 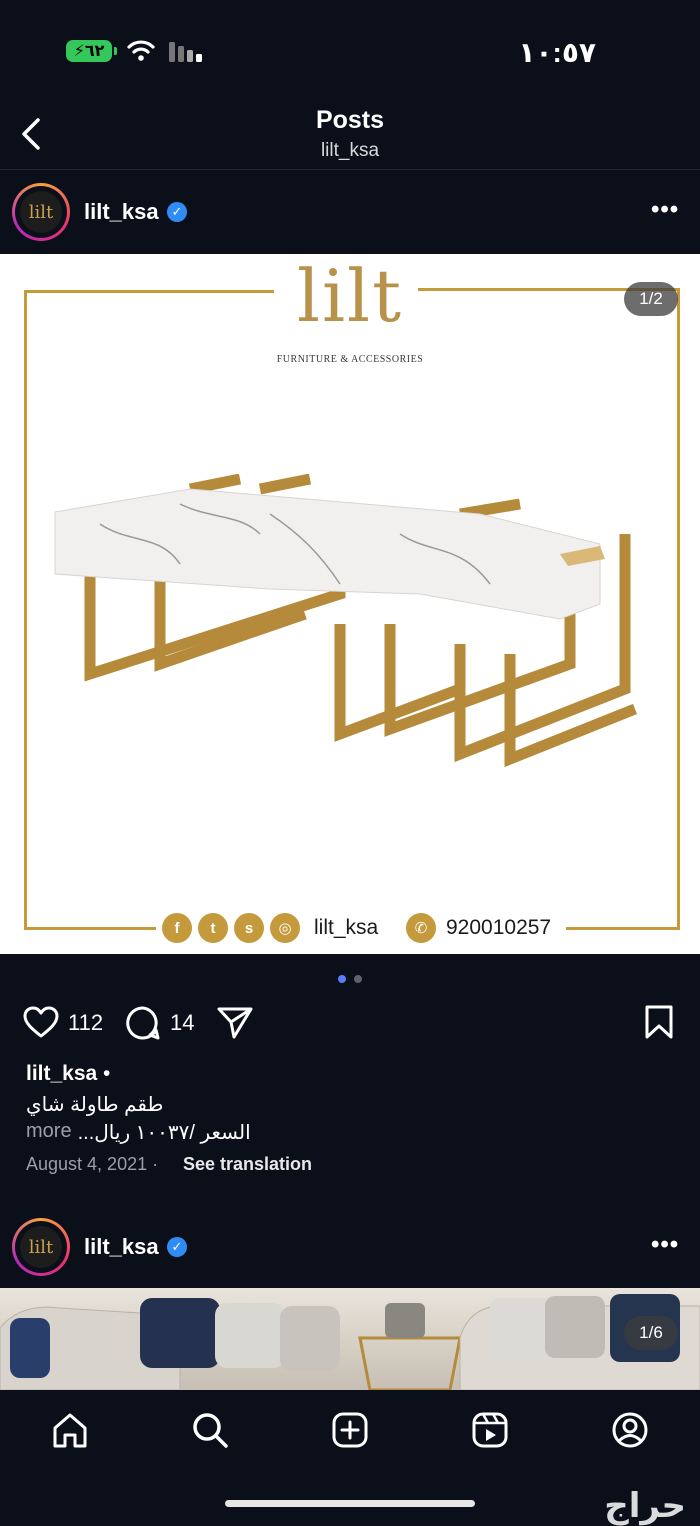 What do you see at coordinates (349, 296) in the screenshot?
I see `brand-logo: lilt` at bounding box center [349, 296].